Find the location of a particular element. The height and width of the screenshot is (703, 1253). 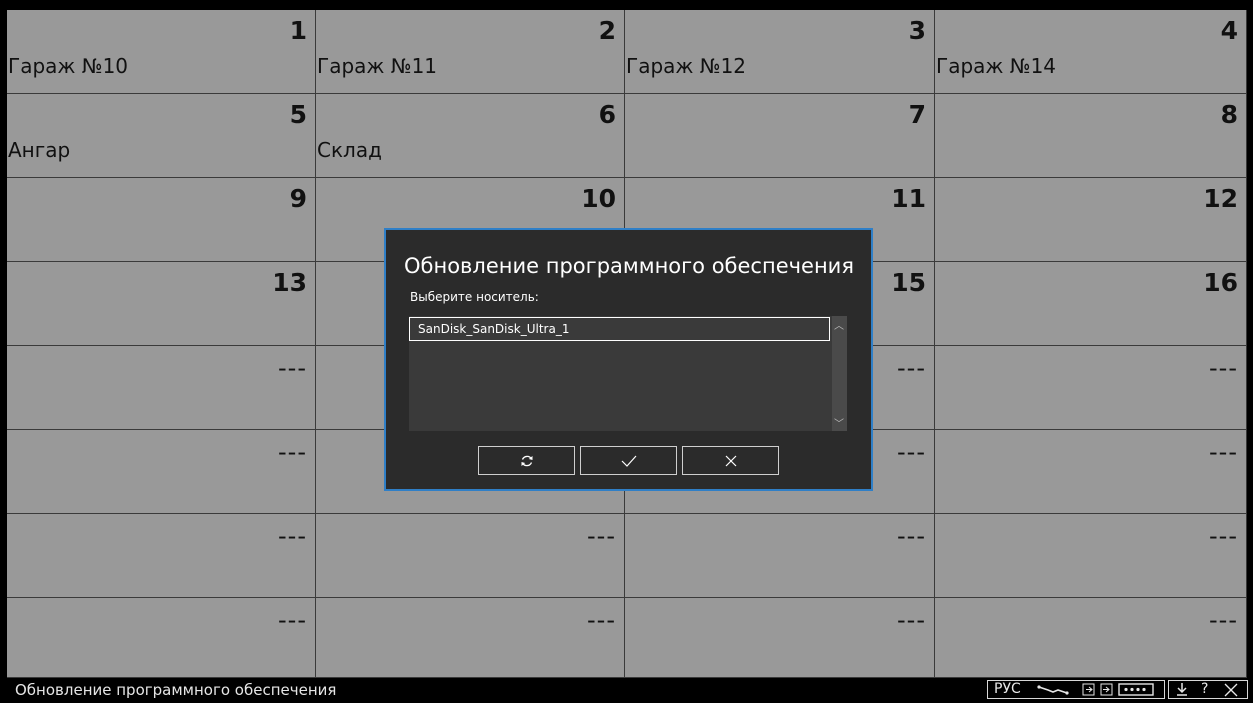

grid-cell: 5 Ангар is located at coordinates (161, 136).